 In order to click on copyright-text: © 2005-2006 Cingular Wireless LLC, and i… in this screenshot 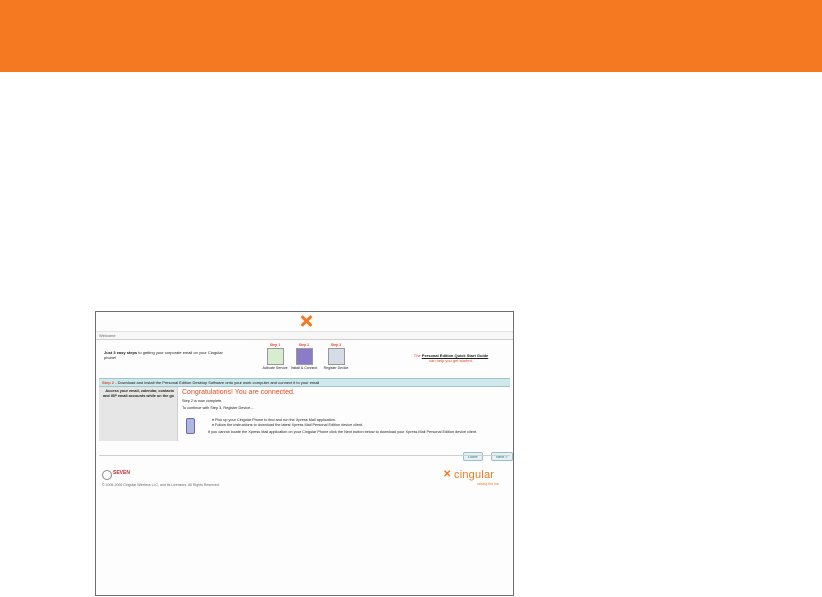, I will do `click(161, 485)`.